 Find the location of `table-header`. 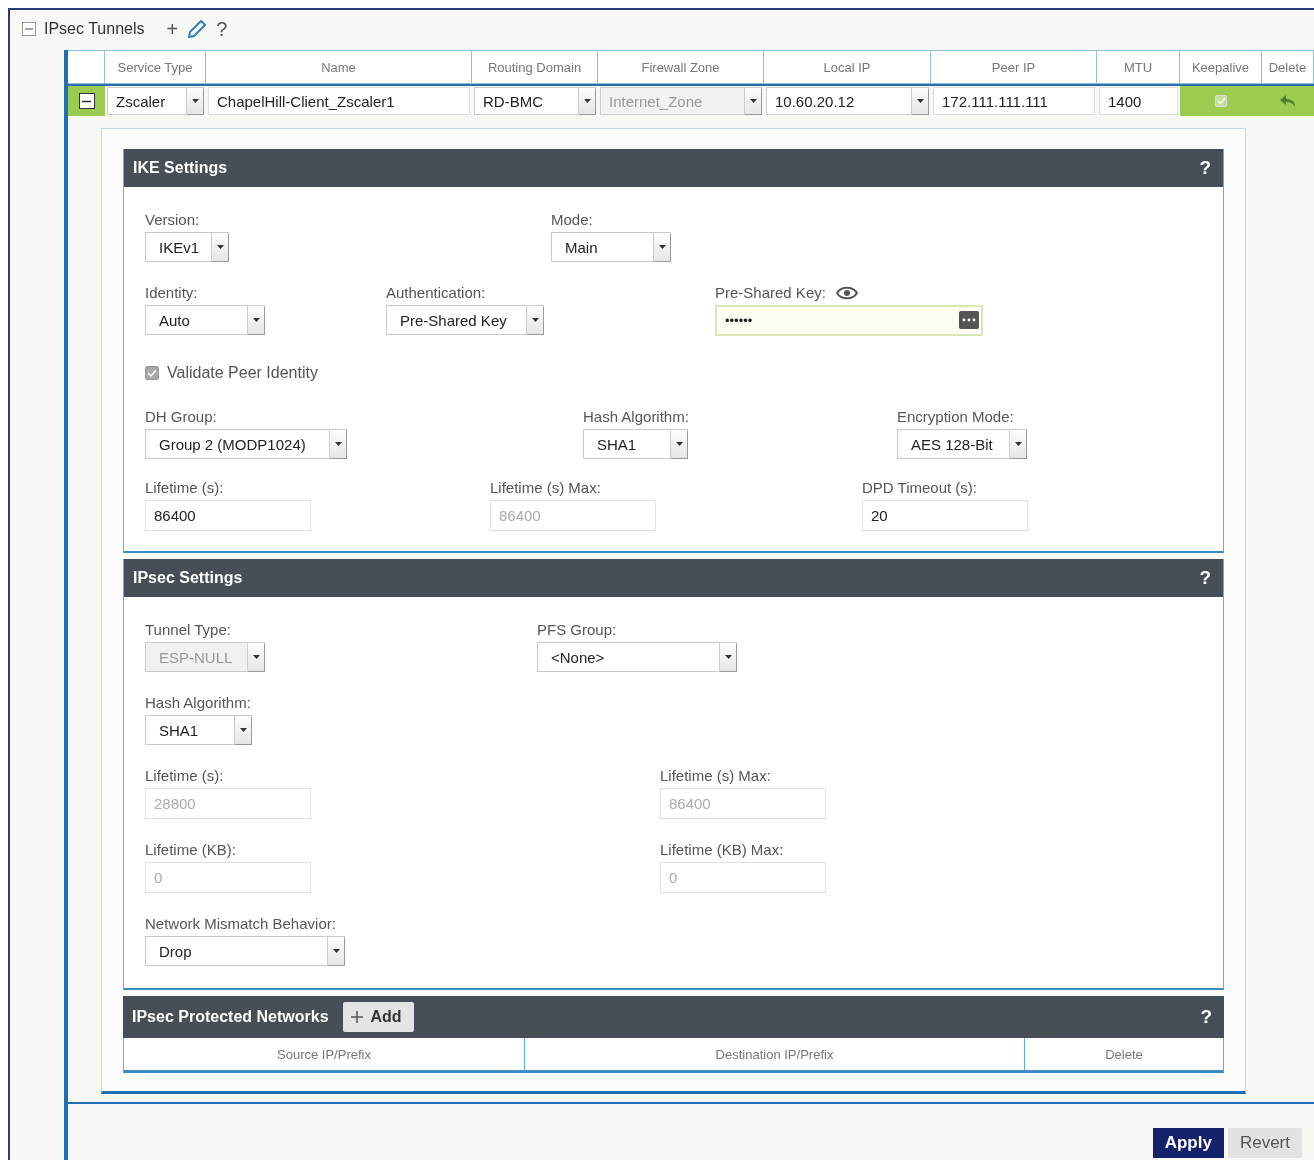

table-header is located at coordinates (86, 67).